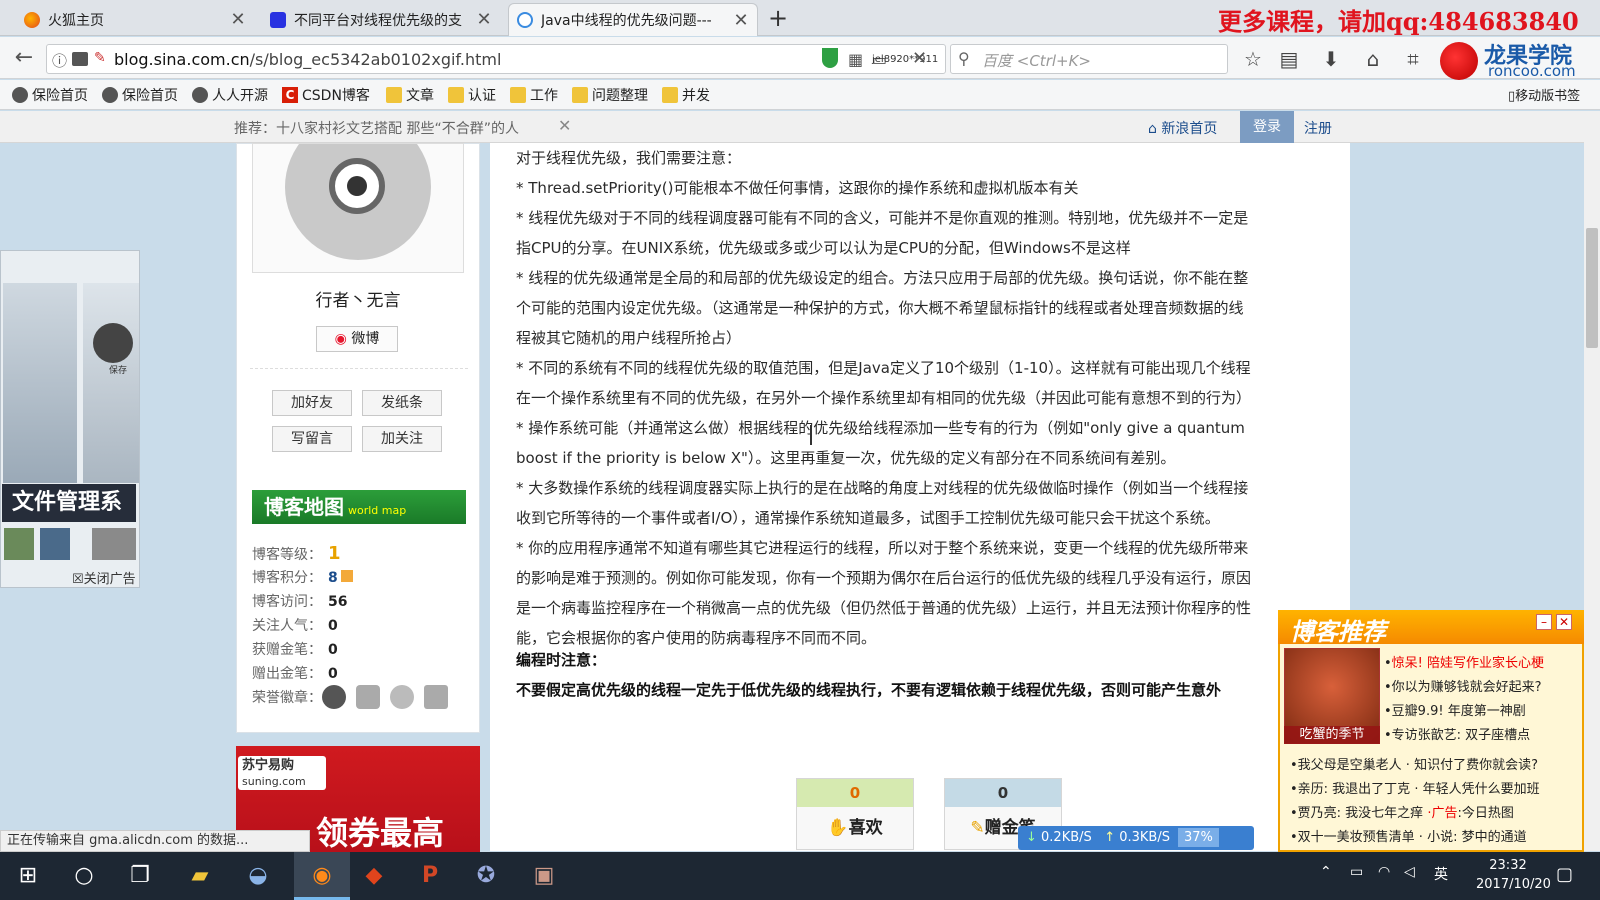 The height and width of the screenshot is (900, 1600). I want to click on bookmark-item: 人人开源, so click(230, 95).